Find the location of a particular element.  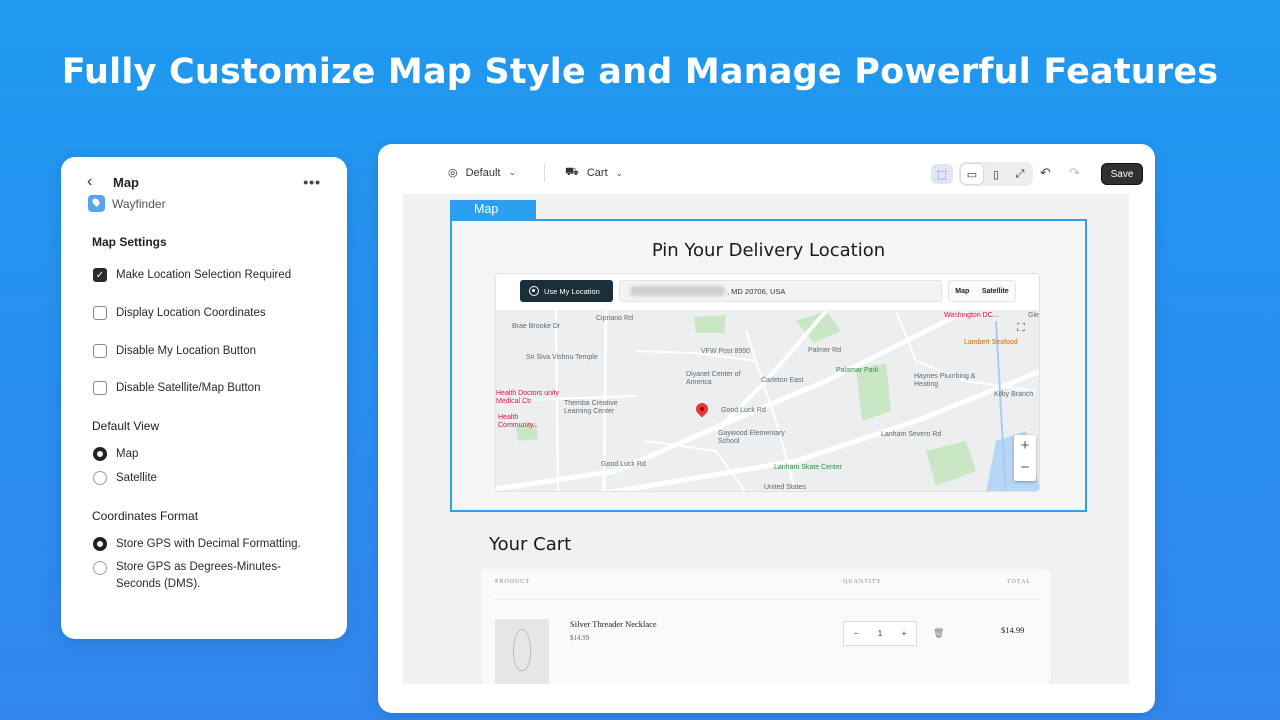

chevron-down-icon: ⌄ is located at coordinates (619, 172).